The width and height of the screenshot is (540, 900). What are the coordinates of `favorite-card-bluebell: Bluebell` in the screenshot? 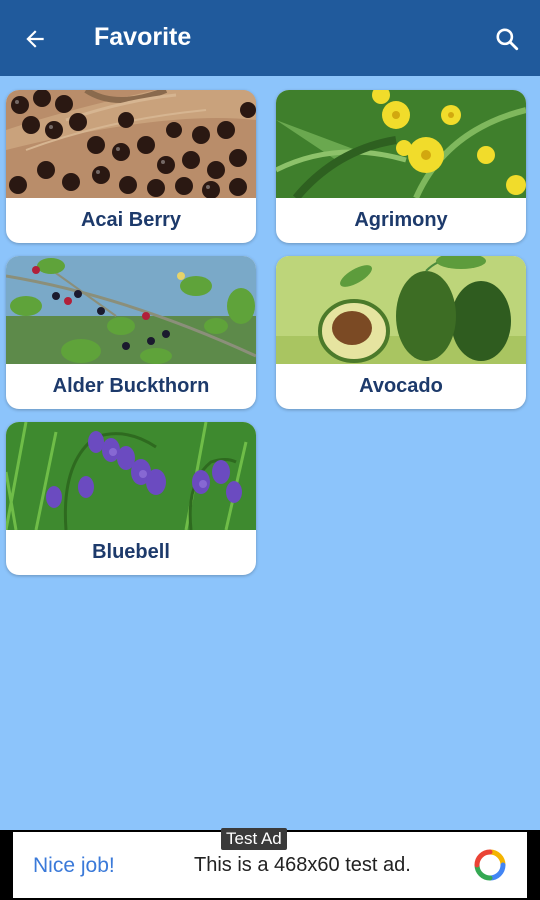 It's located at (131, 498).